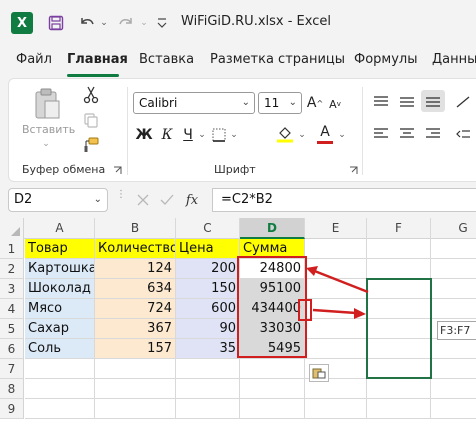 The image size is (476, 429). I want to click on annotation-arrows, so click(337, 292).